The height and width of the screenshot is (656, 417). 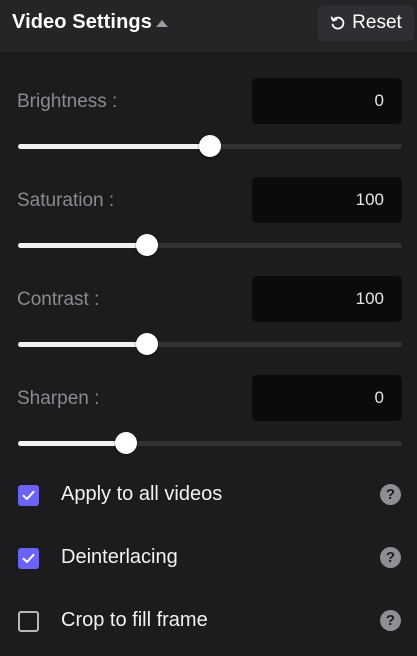 I want to click on contrast-slider-fill, so click(x=82, y=344).